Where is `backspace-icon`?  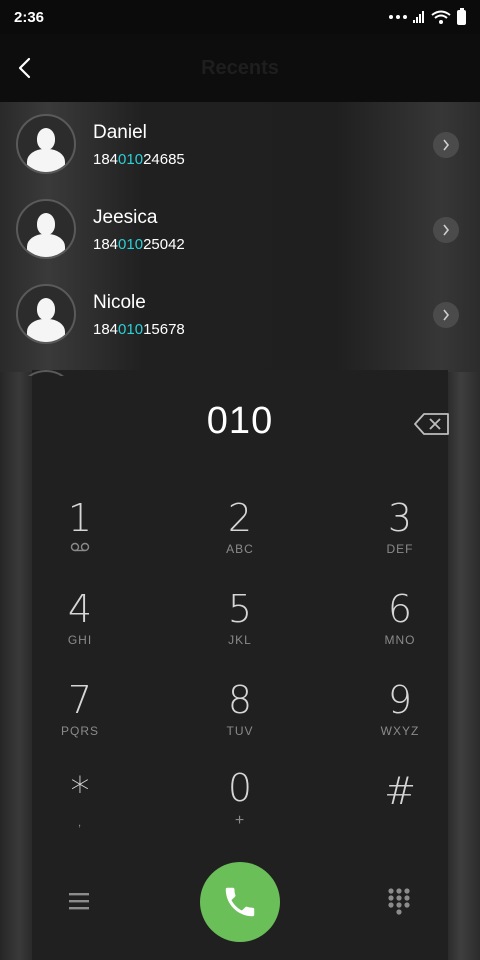
backspace-icon is located at coordinates (431, 424).